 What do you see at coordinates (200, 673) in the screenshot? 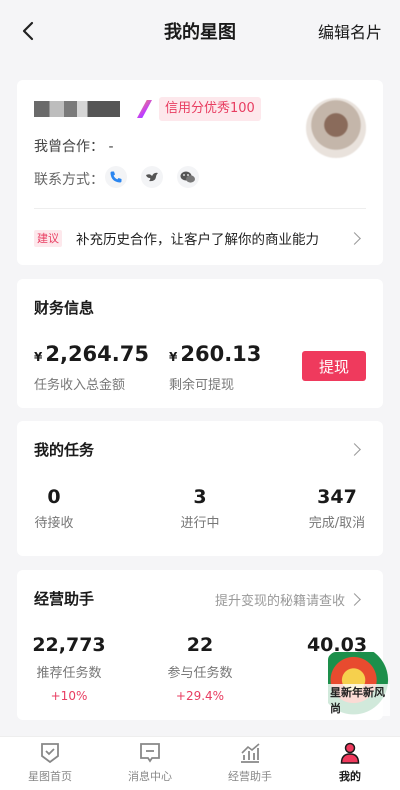
I see `stat-label: 参与任务数` at bounding box center [200, 673].